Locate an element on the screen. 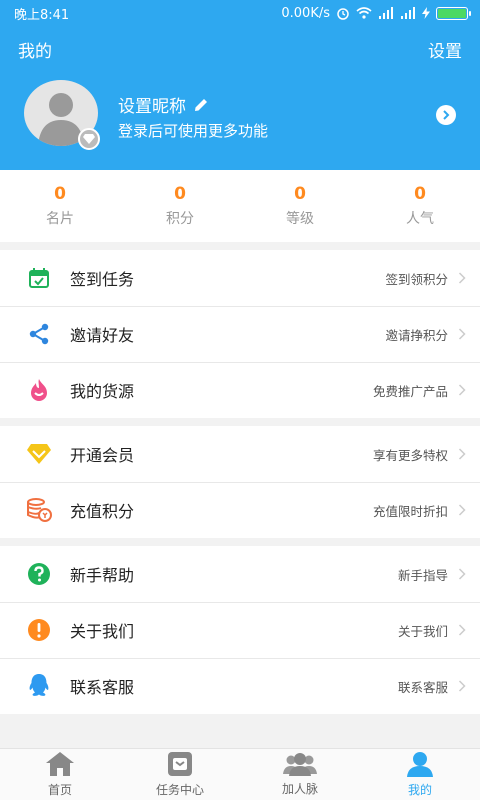  menu-item-vip: 开通会员 享有更多特权 is located at coordinates (240, 454).